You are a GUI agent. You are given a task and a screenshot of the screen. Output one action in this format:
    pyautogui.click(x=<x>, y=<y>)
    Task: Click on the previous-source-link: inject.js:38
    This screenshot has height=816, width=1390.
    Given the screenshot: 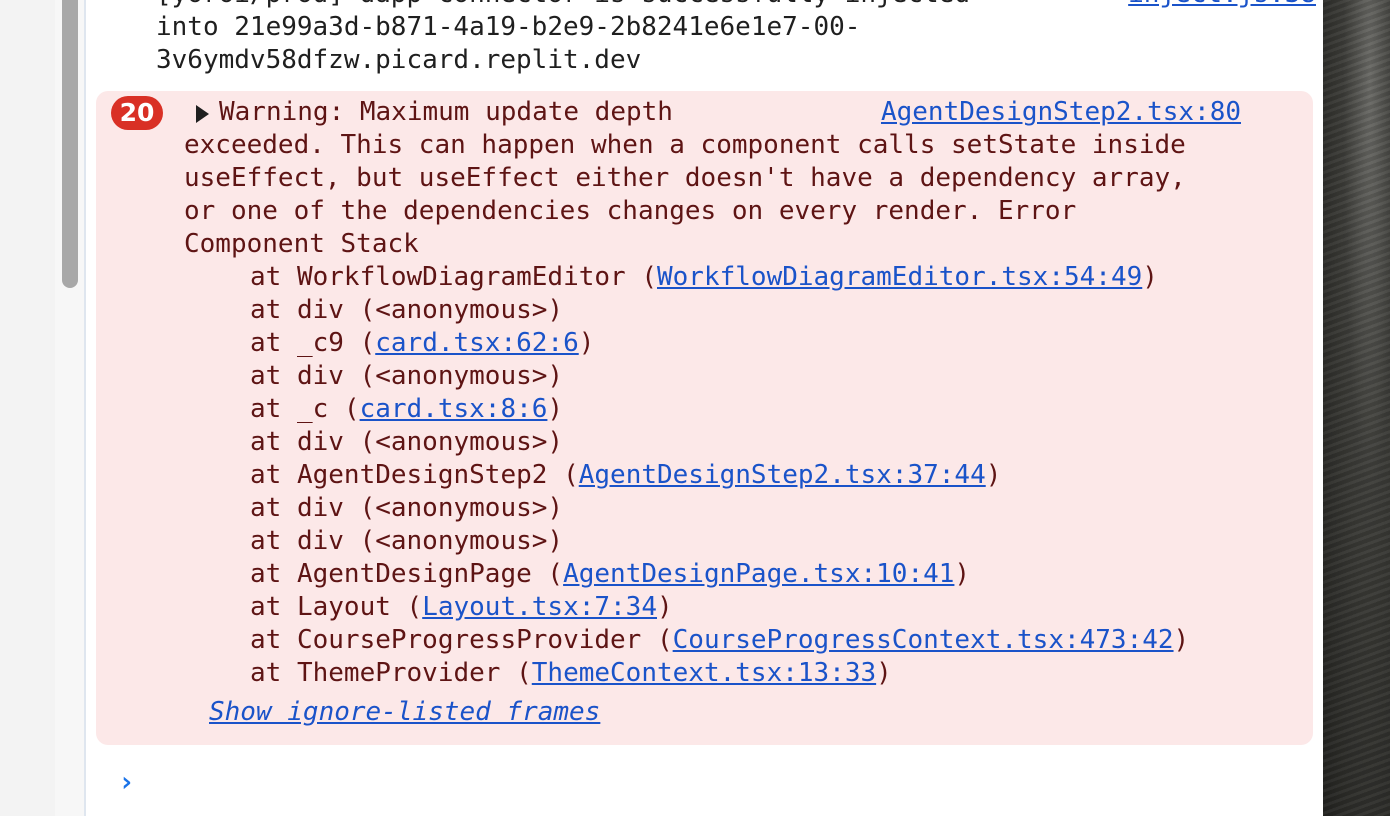 What is the action you would take?
    pyautogui.click(x=1222, y=5)
    